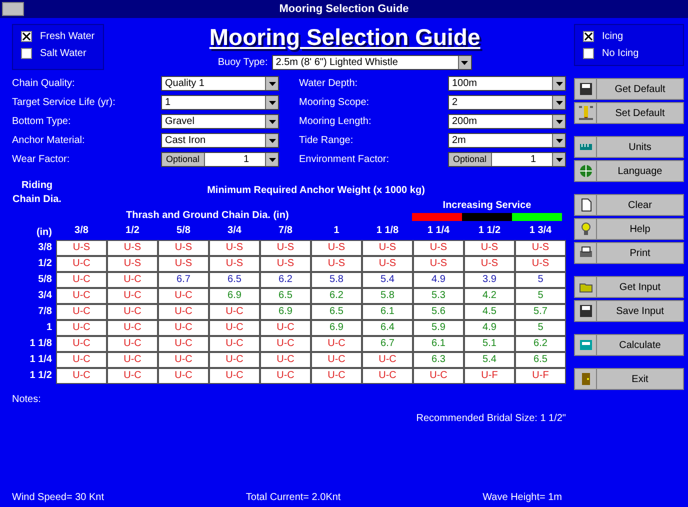 This screenshot has width=688, height=507. Describe the element at coordinates (629, 205) in the screenshot. I see `toolbar-button: Clear` at that location.